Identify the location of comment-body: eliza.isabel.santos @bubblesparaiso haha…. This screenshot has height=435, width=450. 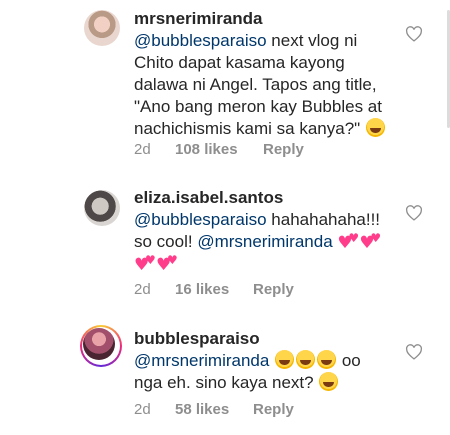
(261, 231).